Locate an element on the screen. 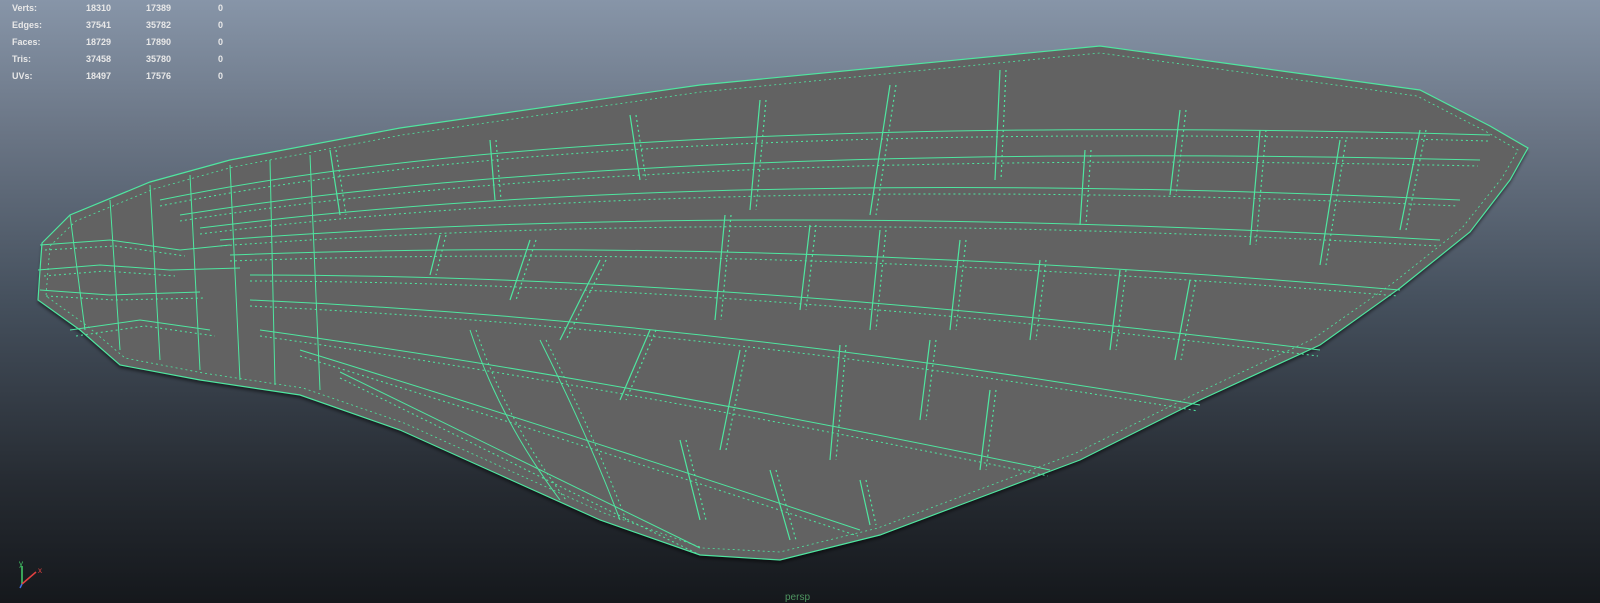 The image size is (1600, 603). axis-indicator: y x is located at coordinates (30, 574).